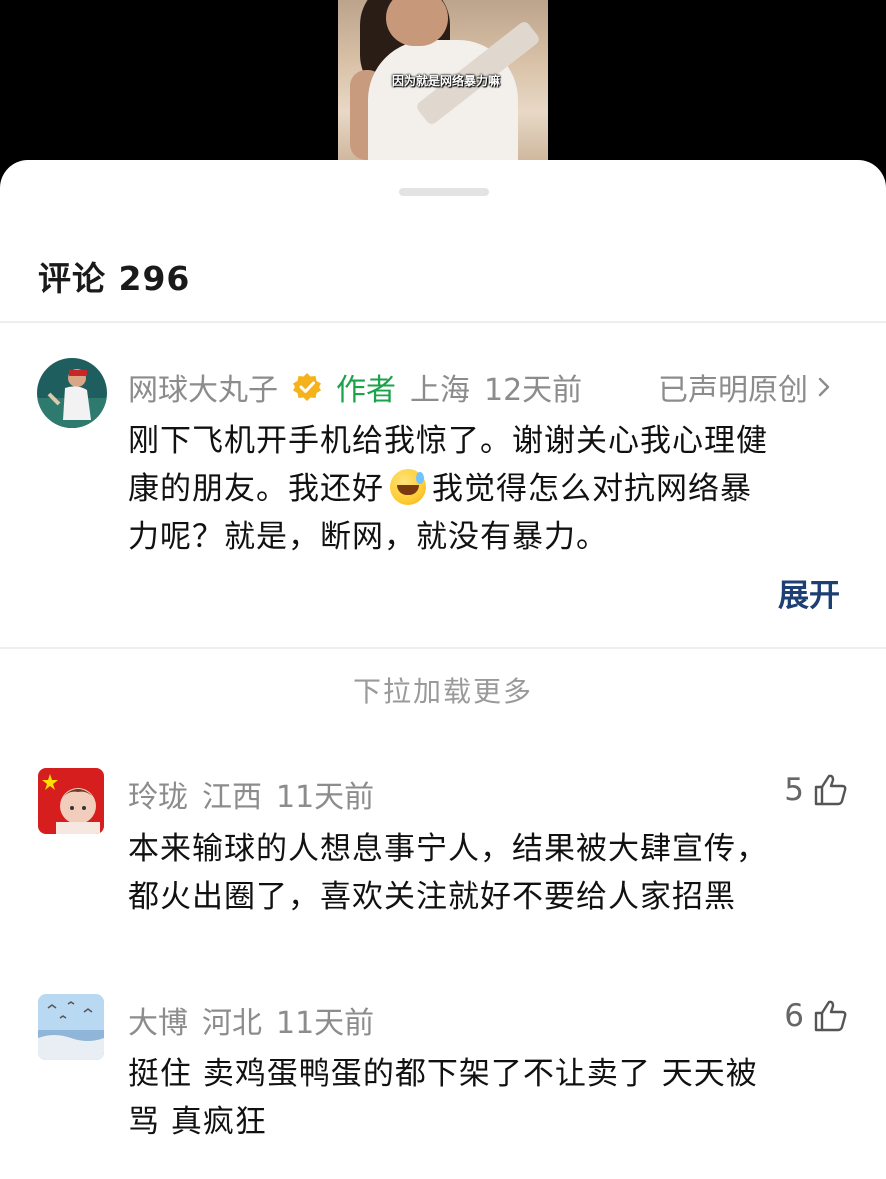 Image resolution: width=886 pixels, height=1179 pixels. I want to click on video-thumbnail: 因为就是网络暴力嘛, so click(443, 80).